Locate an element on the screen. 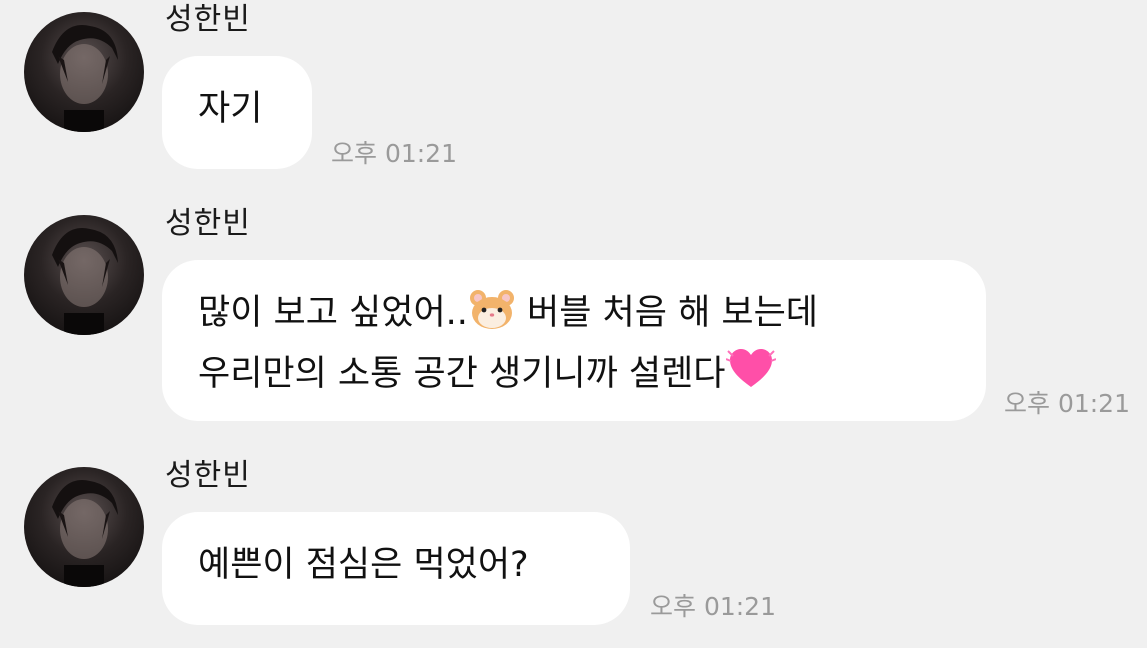 This screenshot has height=648, width=1147. message-bubble: 예쁜이 점심은 먹었어? is located at coordinates (396, 568).